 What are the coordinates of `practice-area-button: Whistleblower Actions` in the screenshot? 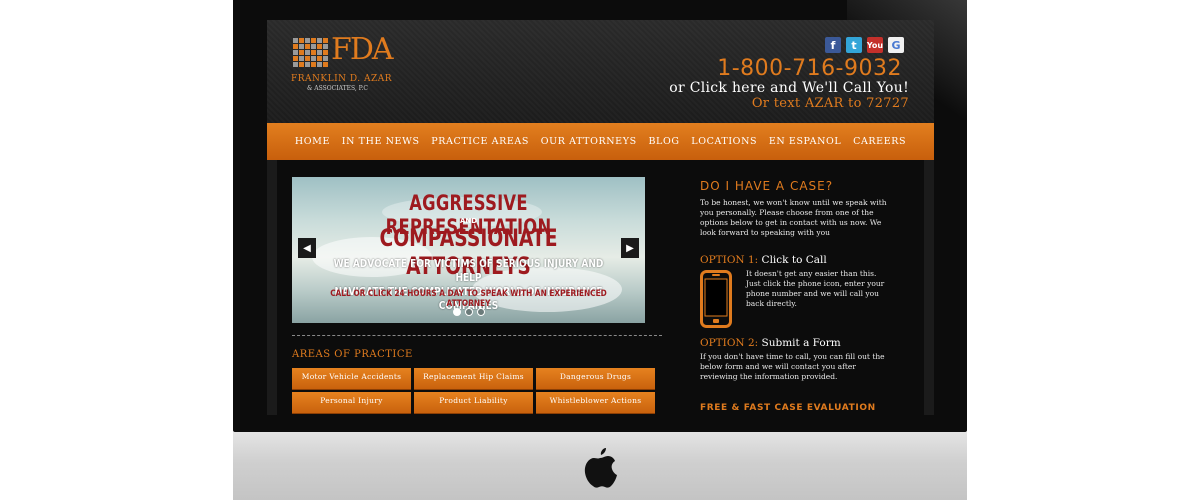 It's located at (595, 403).